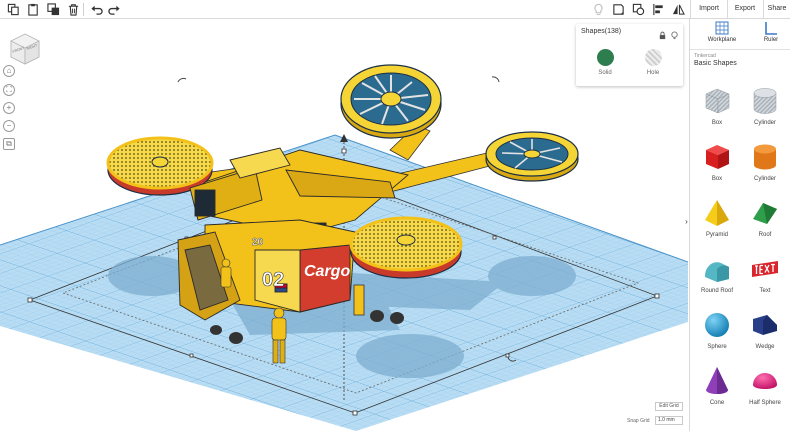 The width and height of the screenshot is (790, 431). Describe the element at coordinates (73, 9) in the screenshot. I see `delete-icon` at that location.